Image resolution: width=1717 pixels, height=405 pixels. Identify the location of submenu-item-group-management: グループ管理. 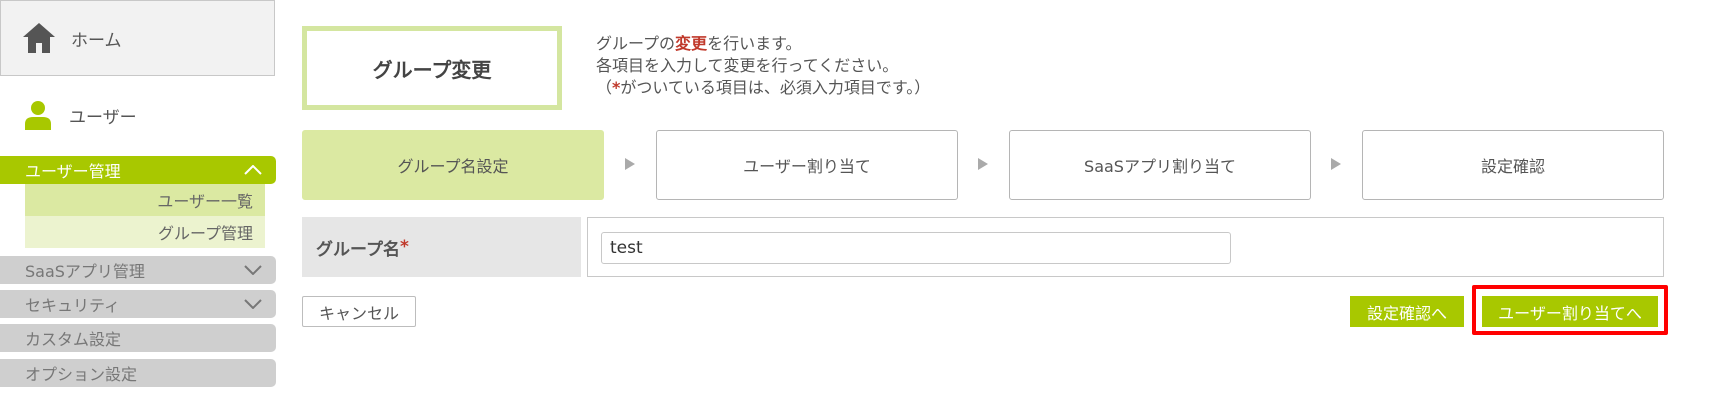
(145, 232).